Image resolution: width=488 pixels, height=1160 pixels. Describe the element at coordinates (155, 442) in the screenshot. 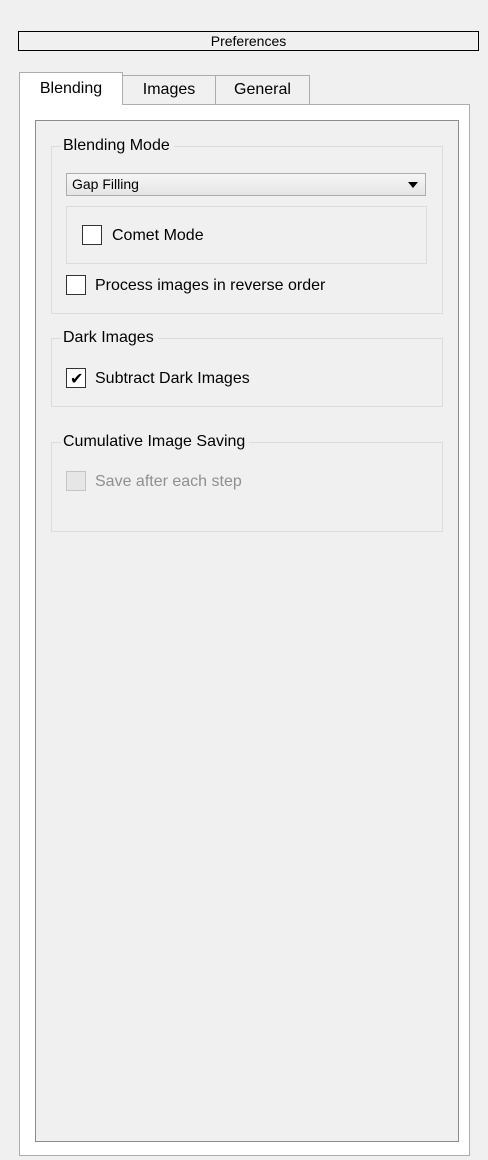

I see `cumulative-saving-group-title: Cumulative Image Saving` at that location.